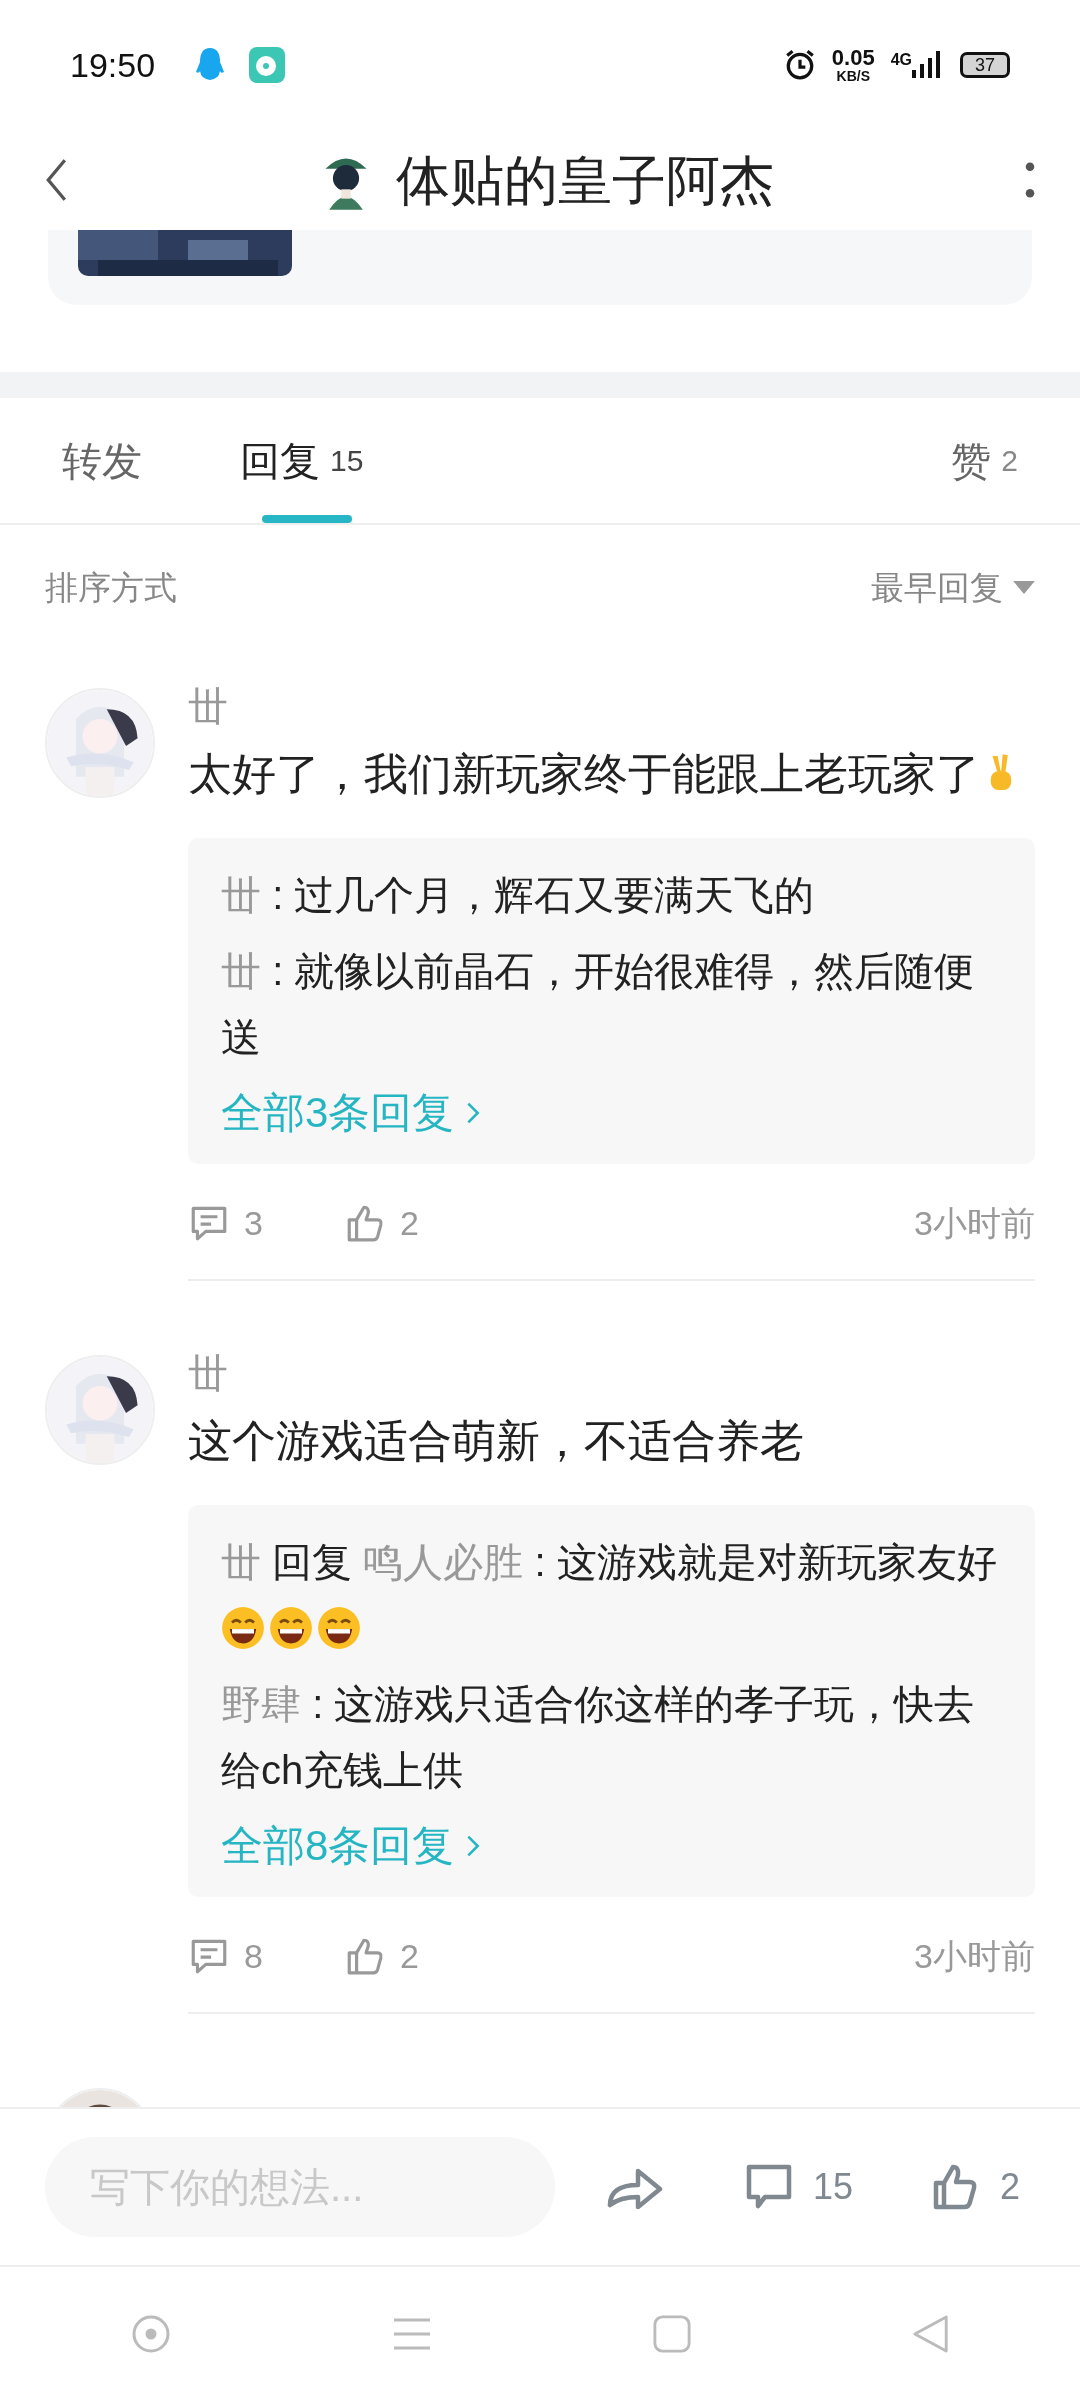  What do you see at coordinates (853, 58) in the screenshot?
I see `network-speed: 0.05` at bounding box center [853, 58].